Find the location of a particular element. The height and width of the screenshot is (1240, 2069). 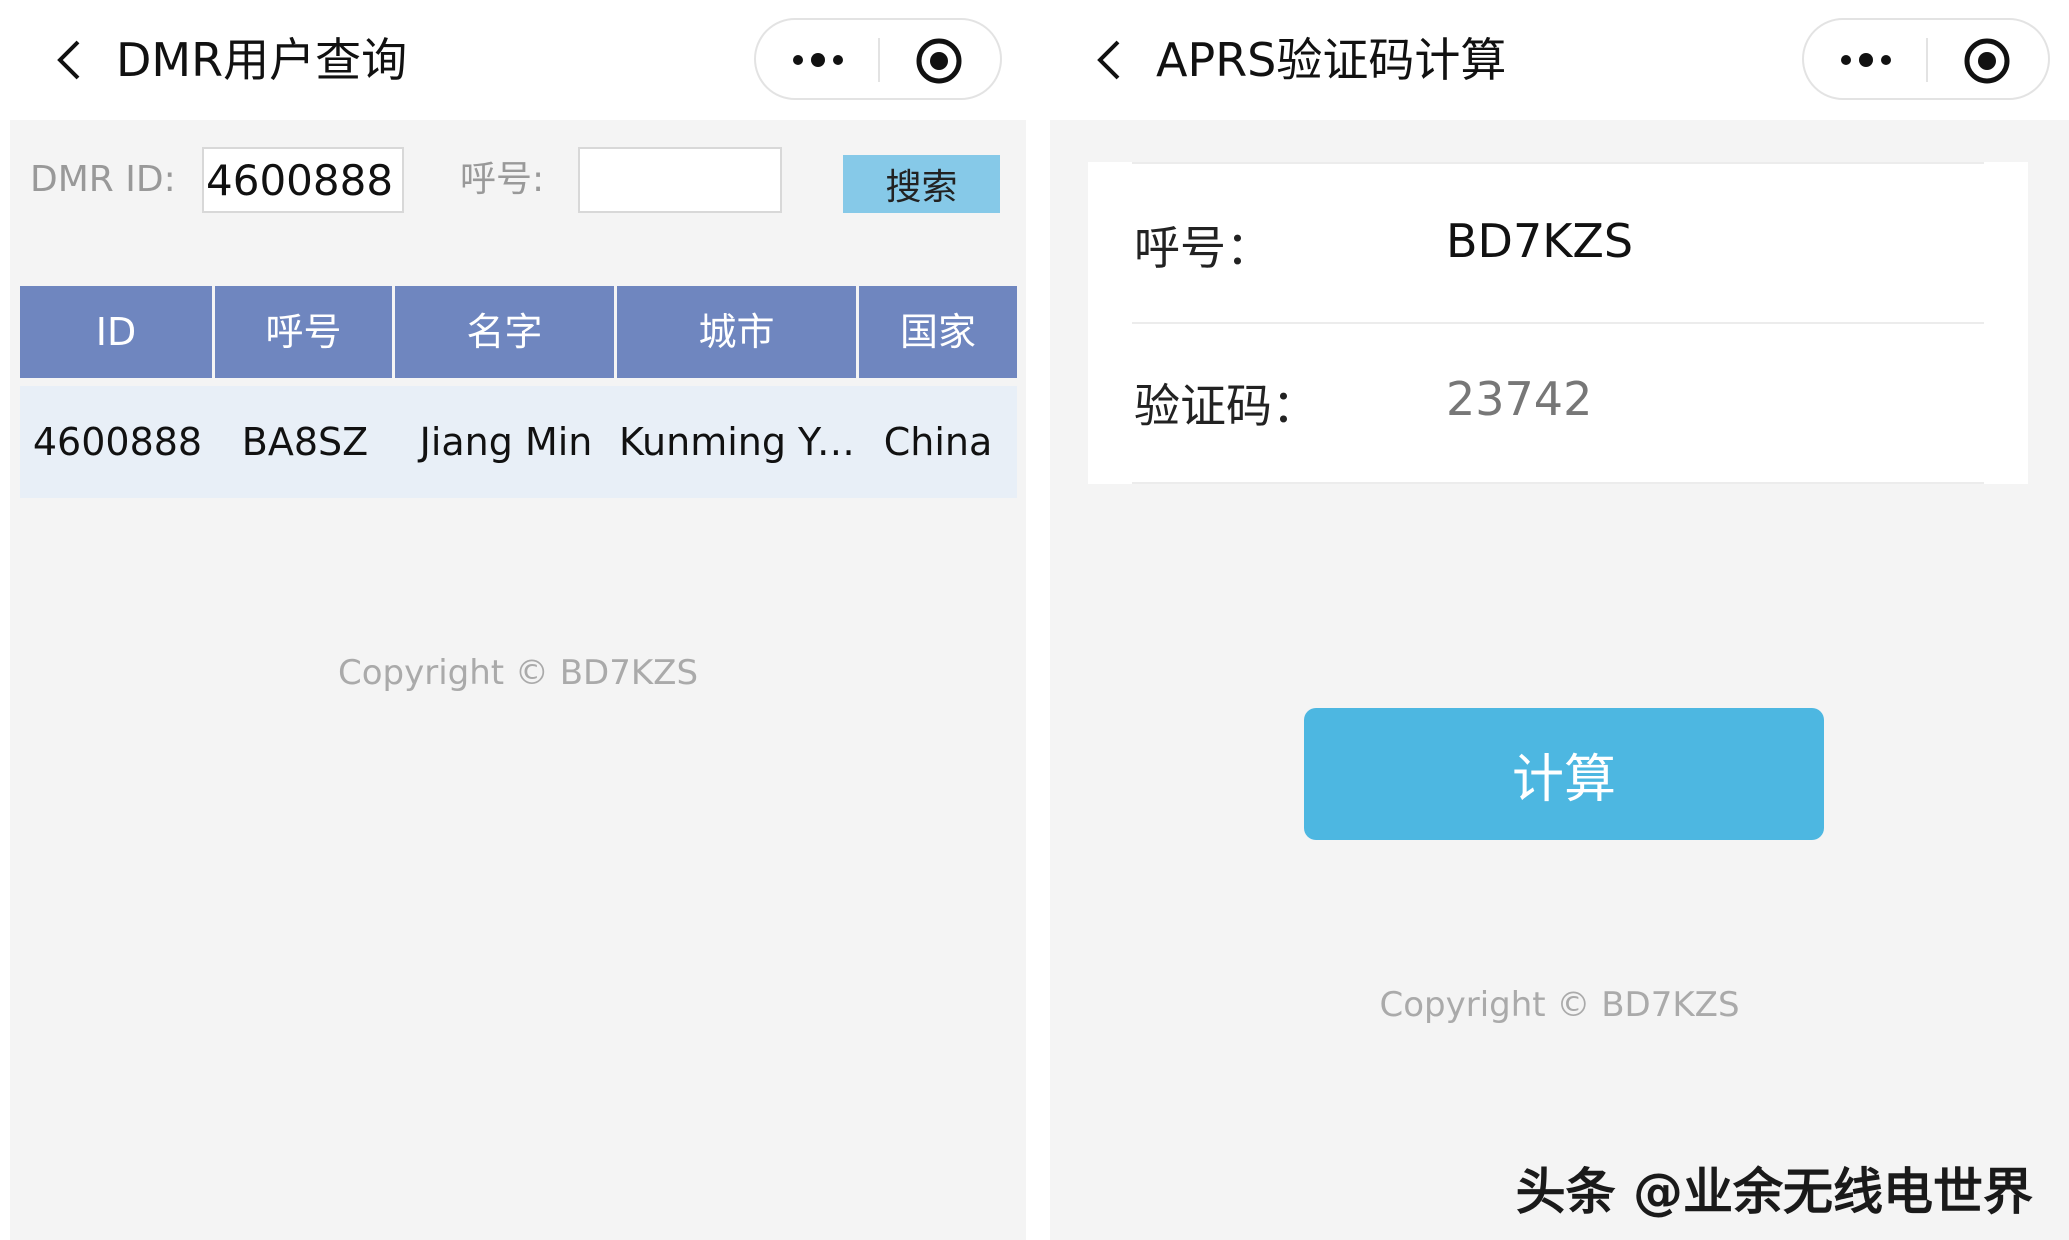

header-callsign: 呼号 is located at coordinates (305, 332).